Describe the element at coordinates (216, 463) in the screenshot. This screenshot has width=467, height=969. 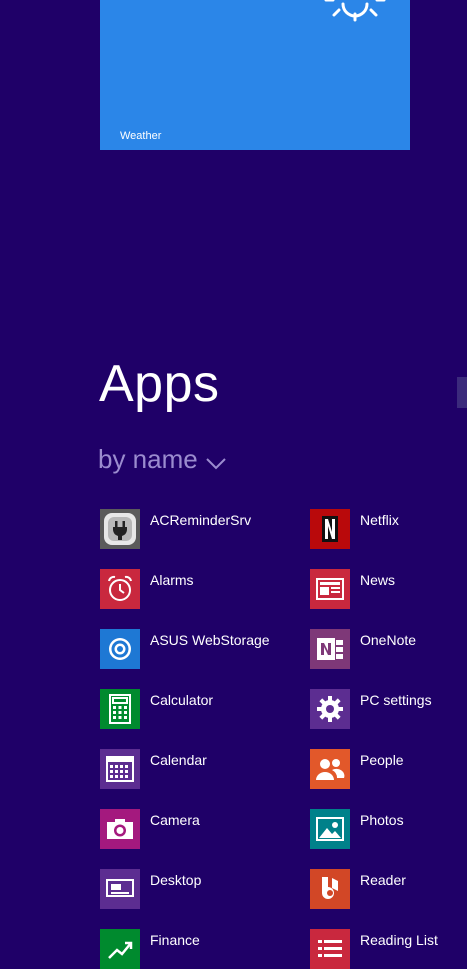
I see `chevron-down-icon` at that location.